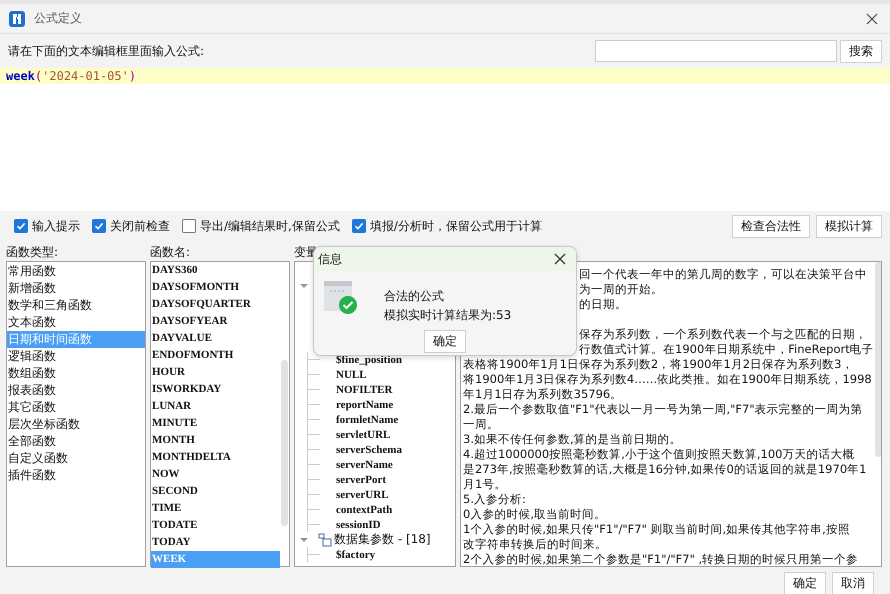 The width and height of the screenshot is (890, 594). I want to click on category-item: 数组函数, so click(76, 373).